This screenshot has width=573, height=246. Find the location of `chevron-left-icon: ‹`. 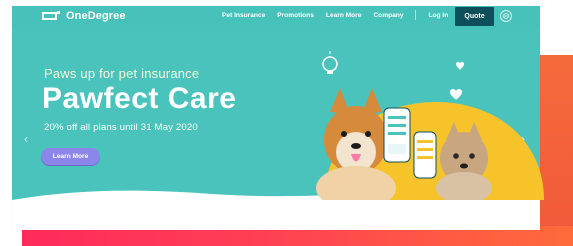

chevron-left-icon: ‹ is located at coordinates (26, 139).